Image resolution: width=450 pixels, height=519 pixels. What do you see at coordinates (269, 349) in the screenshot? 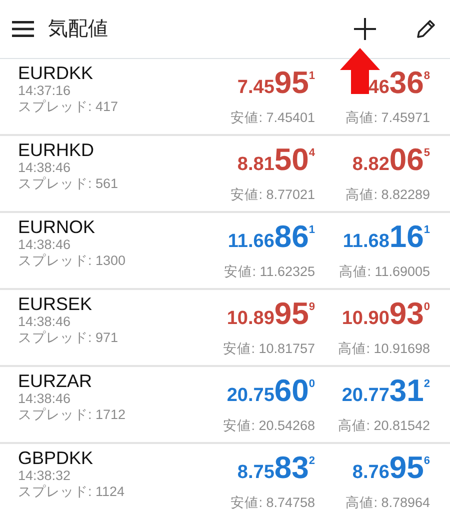
I see `low-label: 安値: 10.81757` at bounding box center [269, 349].